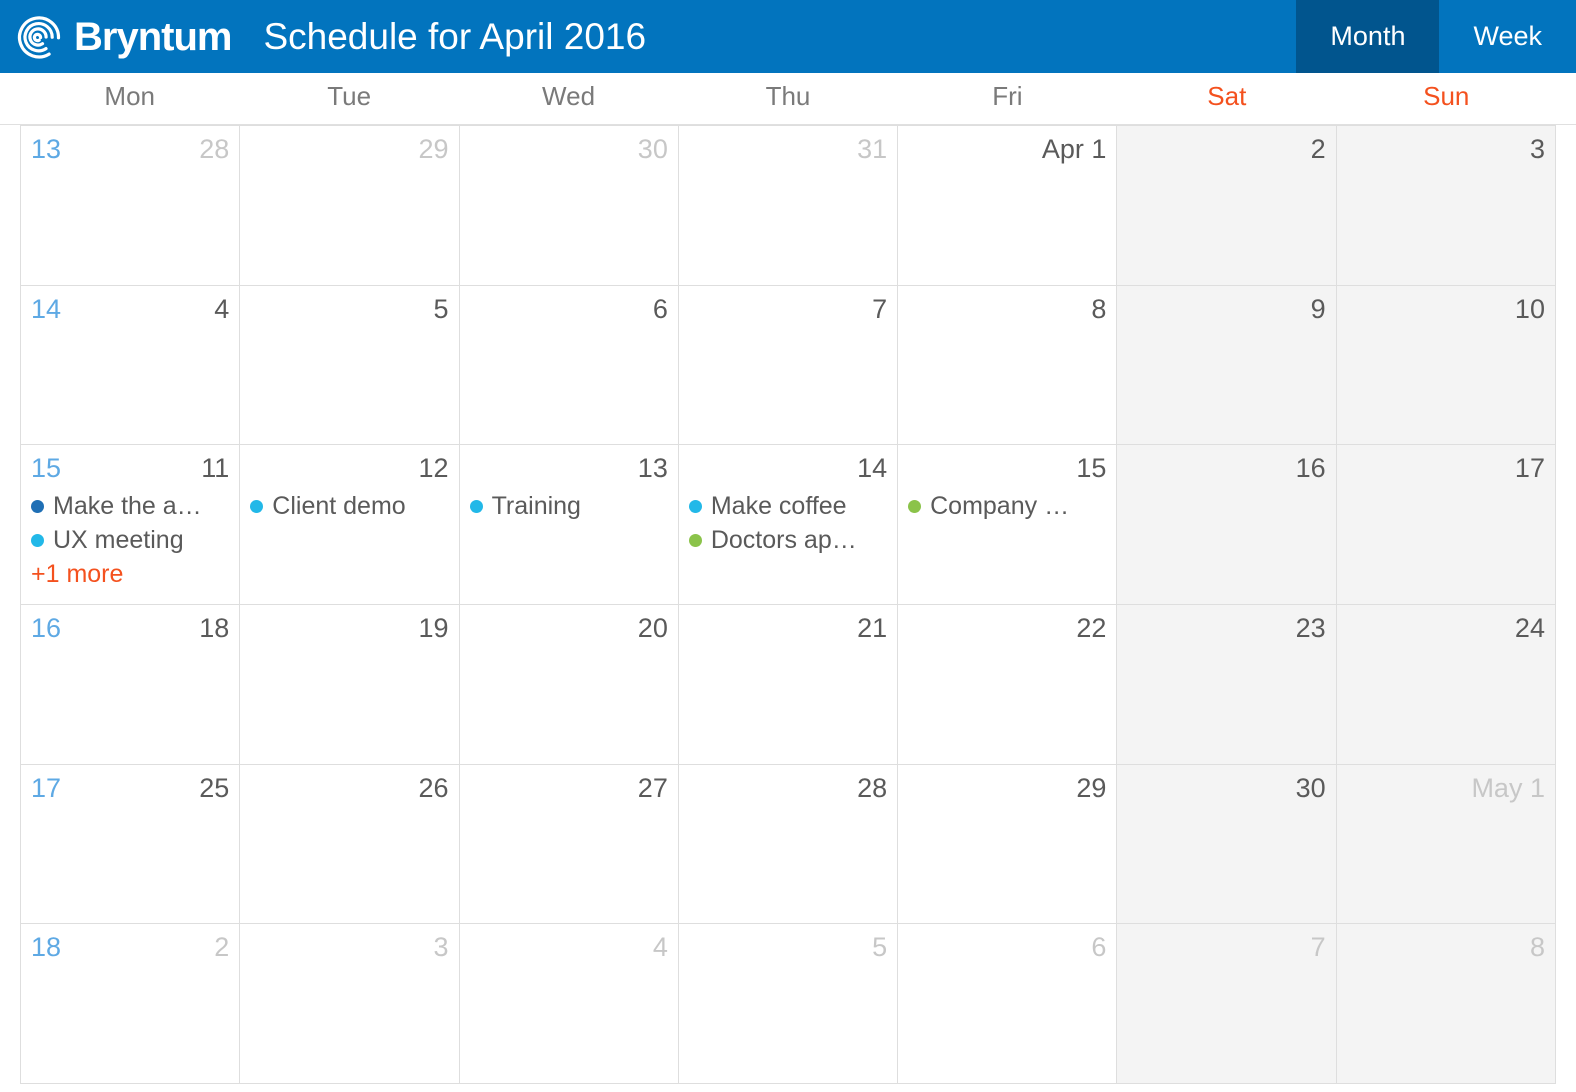  What do you see at coordinates (1445, 525) in the screenshot?
I see `day-cell: 1517` at bounding box center [1445, 525].